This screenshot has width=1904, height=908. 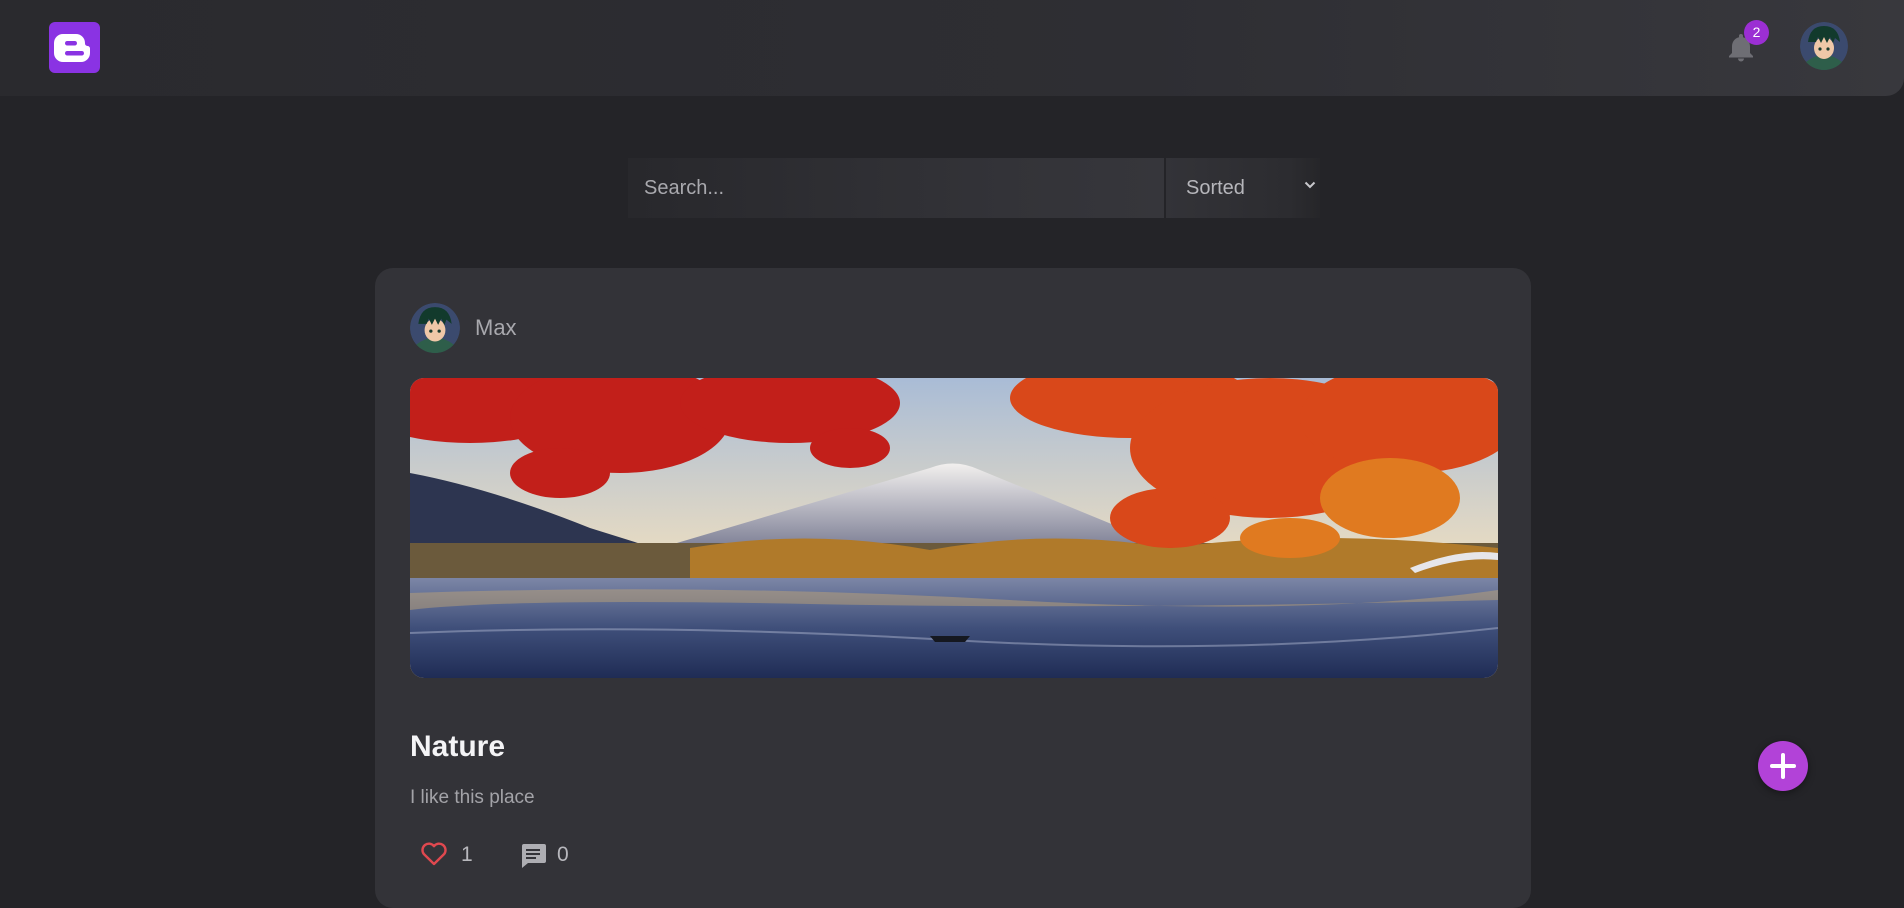 What do you see at coordinates (496, 328) in the screenshot?
I see `post-author-name: Max` at bounding box center [496, 328].